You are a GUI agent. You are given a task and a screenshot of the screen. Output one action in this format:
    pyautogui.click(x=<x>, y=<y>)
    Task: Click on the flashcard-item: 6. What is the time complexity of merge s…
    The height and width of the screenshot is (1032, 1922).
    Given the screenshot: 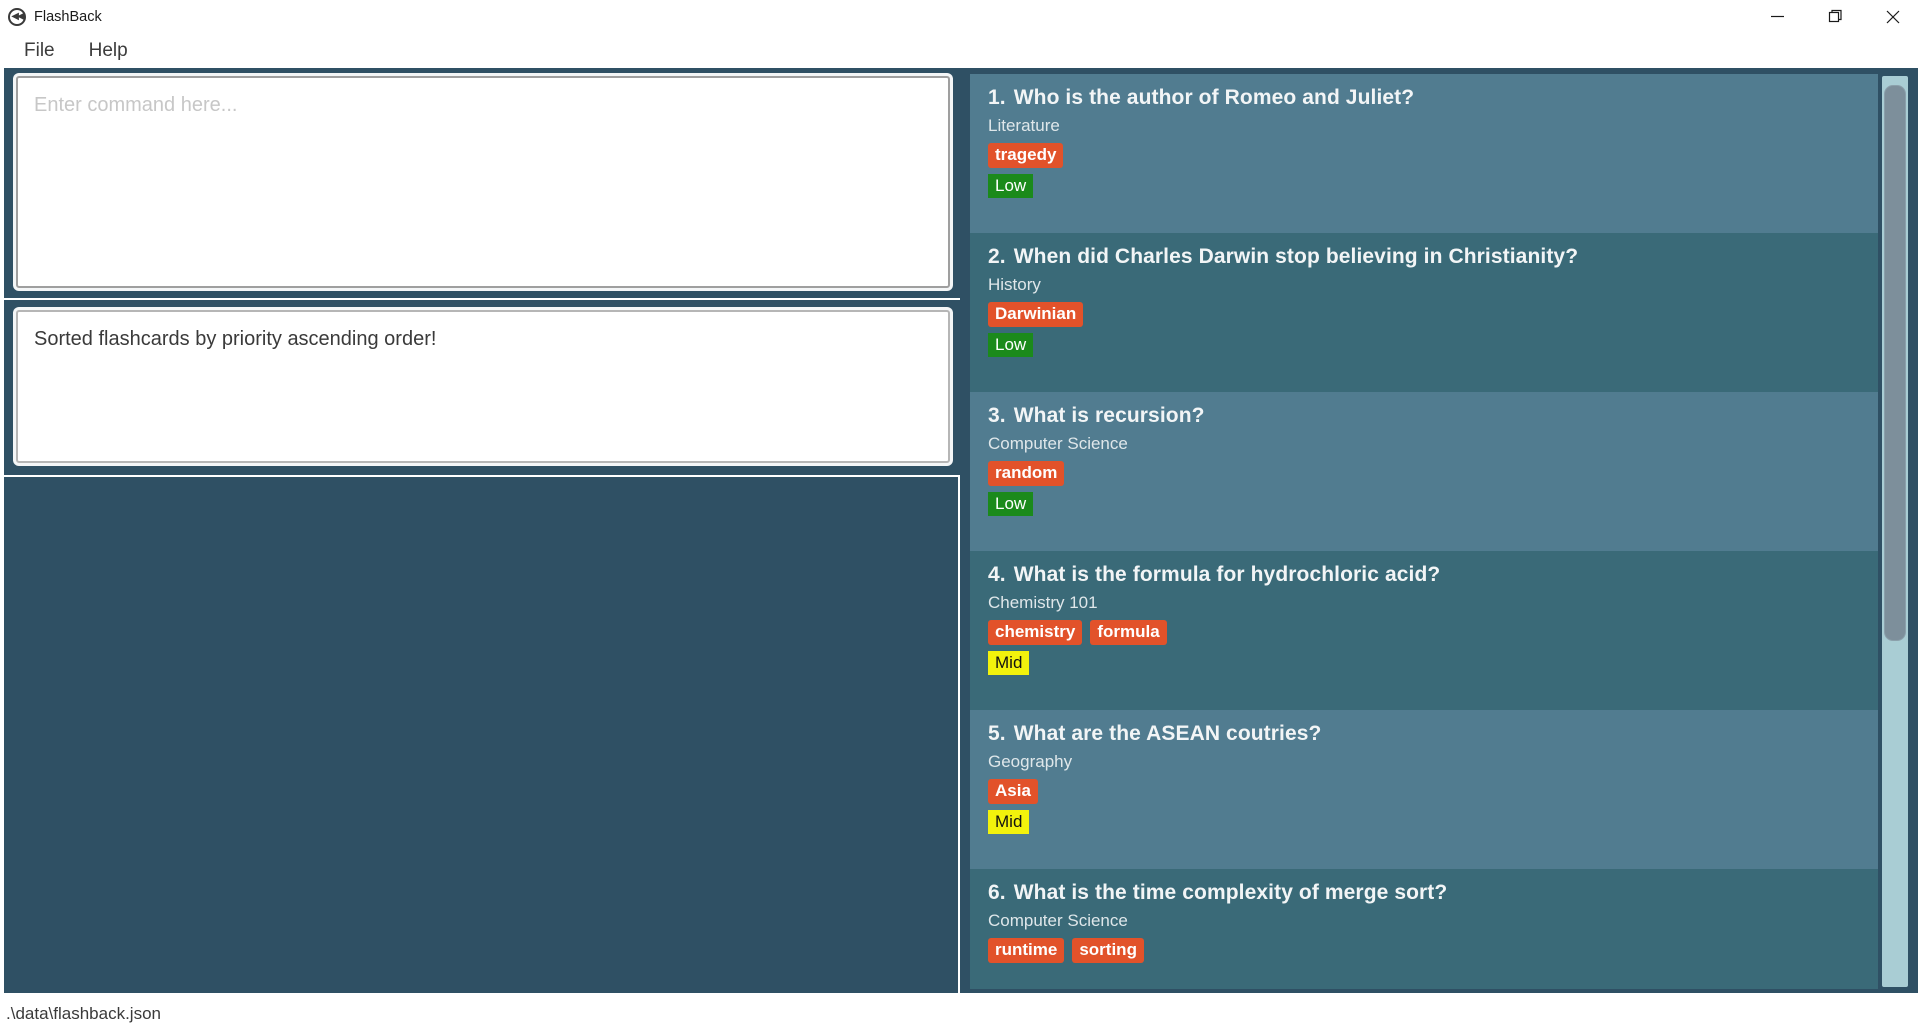 What is the action you would take?
    pyautogui.click(x=1424, y=929)
    